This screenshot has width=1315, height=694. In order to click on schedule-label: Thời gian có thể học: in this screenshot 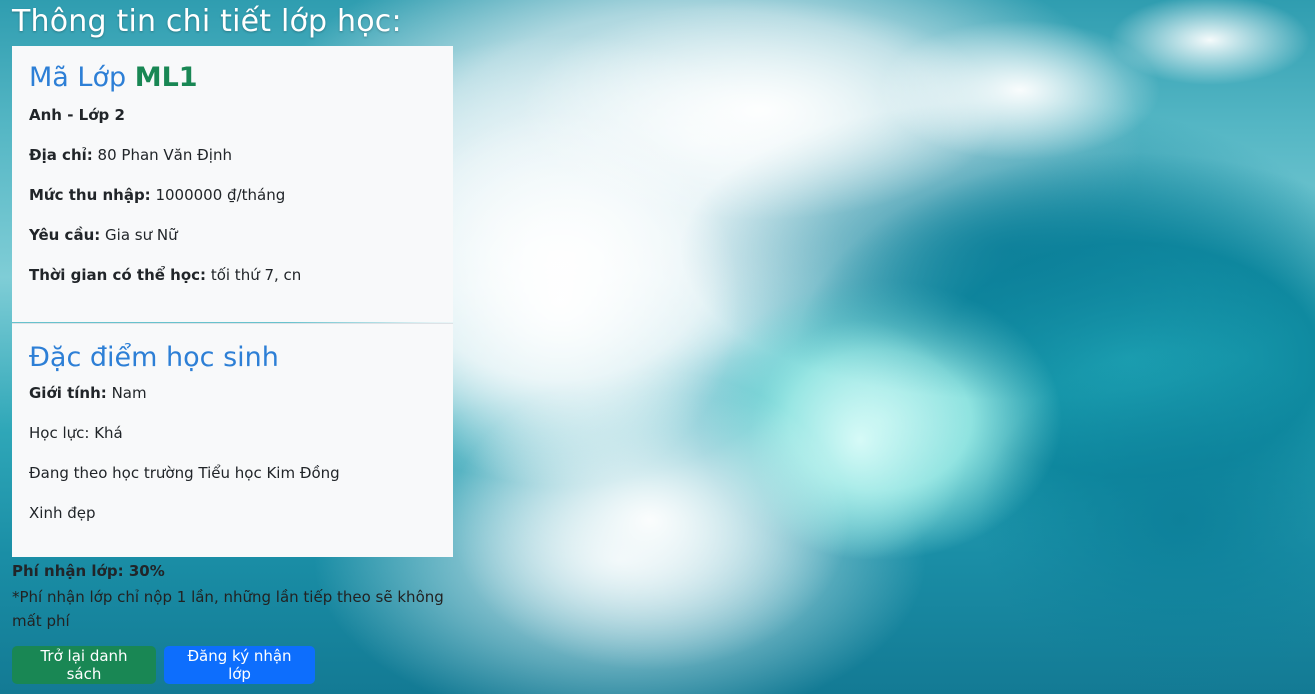, I will do `click(118, 275)`.